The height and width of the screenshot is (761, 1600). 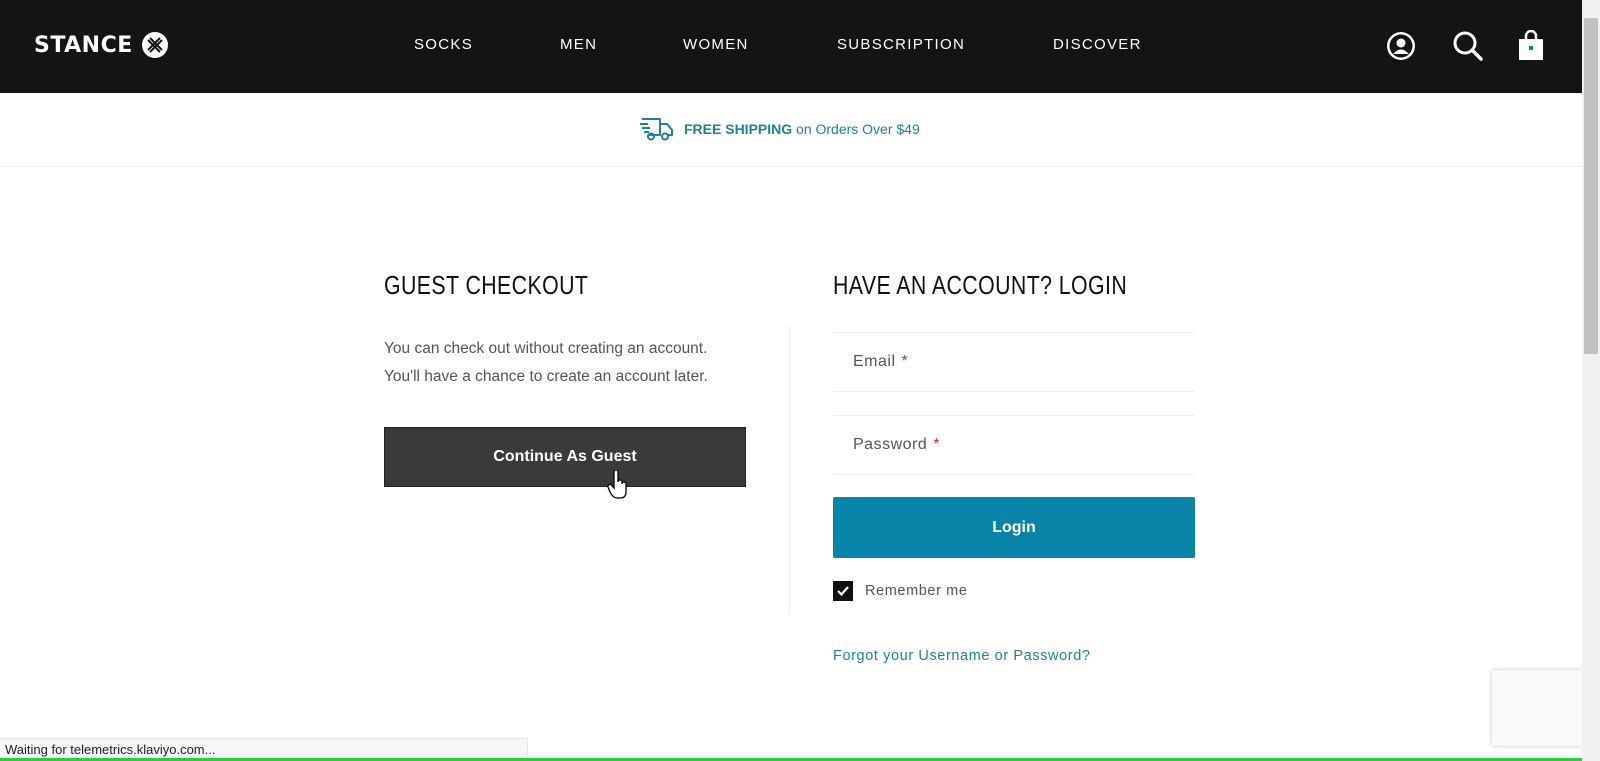 What do you see at coordinates (578, 44) in the screenshot?
I see `nav-item-men: MEN` at bounding box center [578, 44].